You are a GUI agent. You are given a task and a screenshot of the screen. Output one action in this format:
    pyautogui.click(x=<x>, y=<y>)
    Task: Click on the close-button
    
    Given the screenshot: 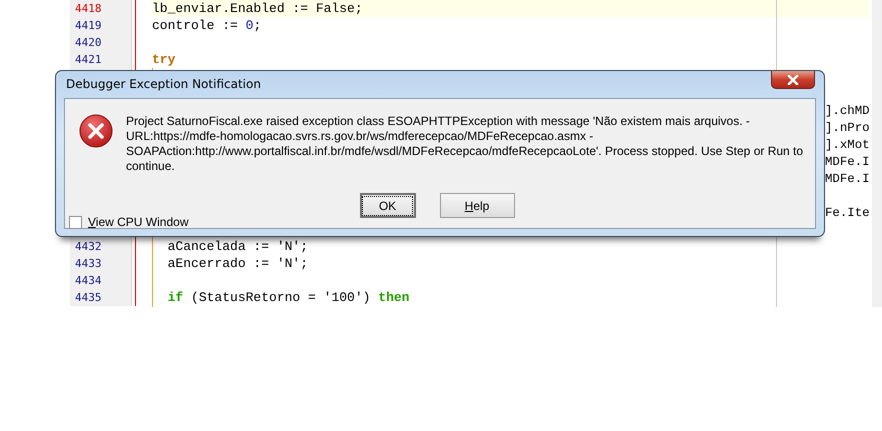 What is the action you would take?
    pyautogui.click(x=793, y=80)
    